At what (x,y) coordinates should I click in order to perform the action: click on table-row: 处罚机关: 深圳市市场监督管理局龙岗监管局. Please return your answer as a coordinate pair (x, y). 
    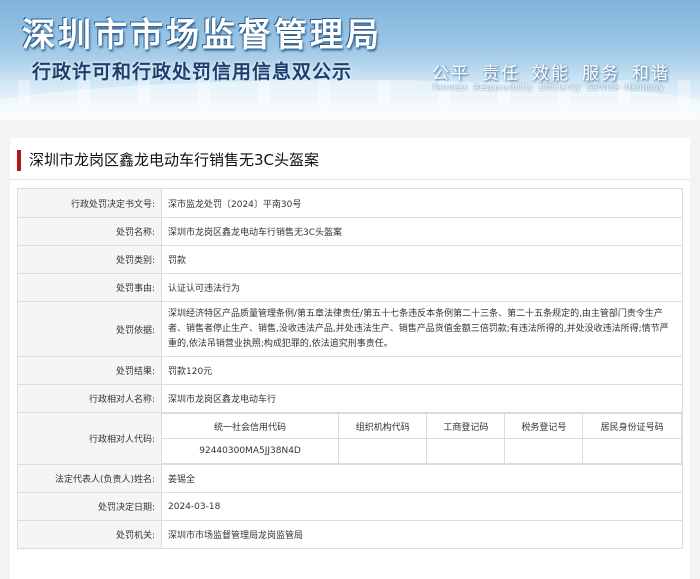
    Looking at the image, I should click on (350, 534).